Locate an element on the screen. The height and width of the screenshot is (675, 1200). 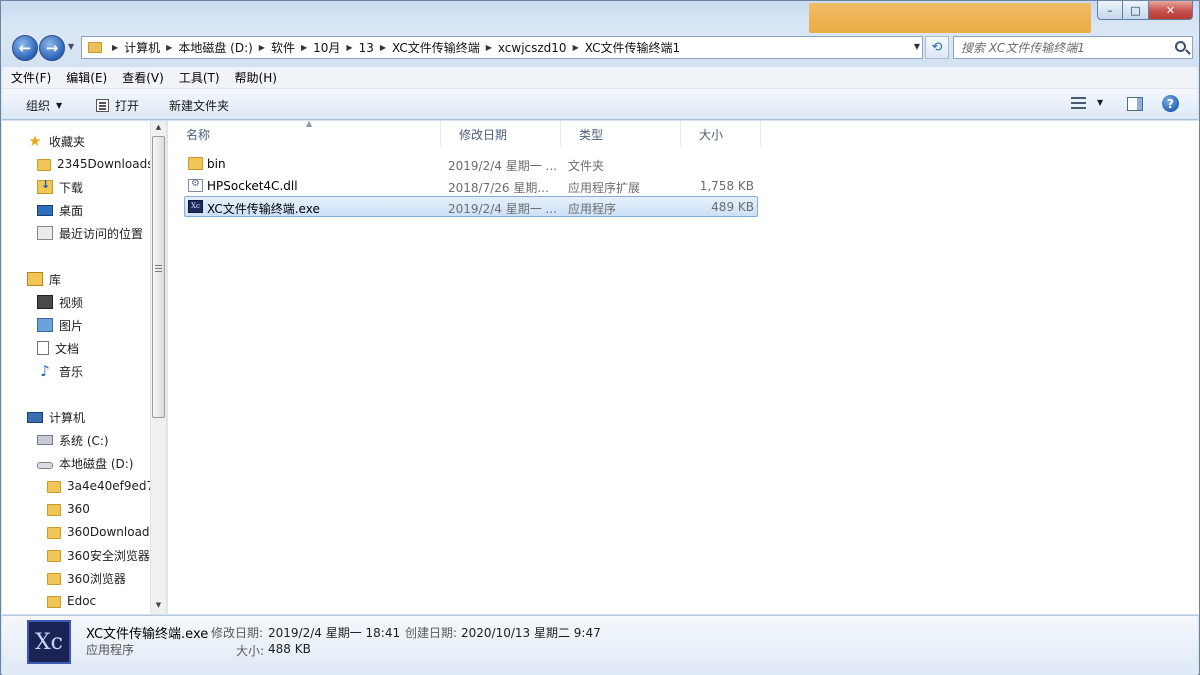
sidebar-item-documents: 文档 is located at coordinates (58, 348).